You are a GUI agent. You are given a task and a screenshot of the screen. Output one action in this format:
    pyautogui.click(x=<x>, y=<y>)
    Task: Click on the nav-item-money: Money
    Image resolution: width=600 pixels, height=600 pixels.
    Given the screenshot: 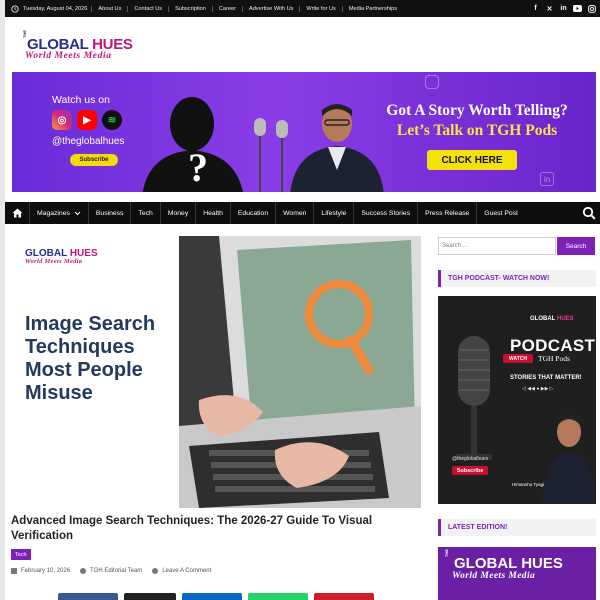 What is the action you would take?
    pyautogui.click(x=177, y=213)
    